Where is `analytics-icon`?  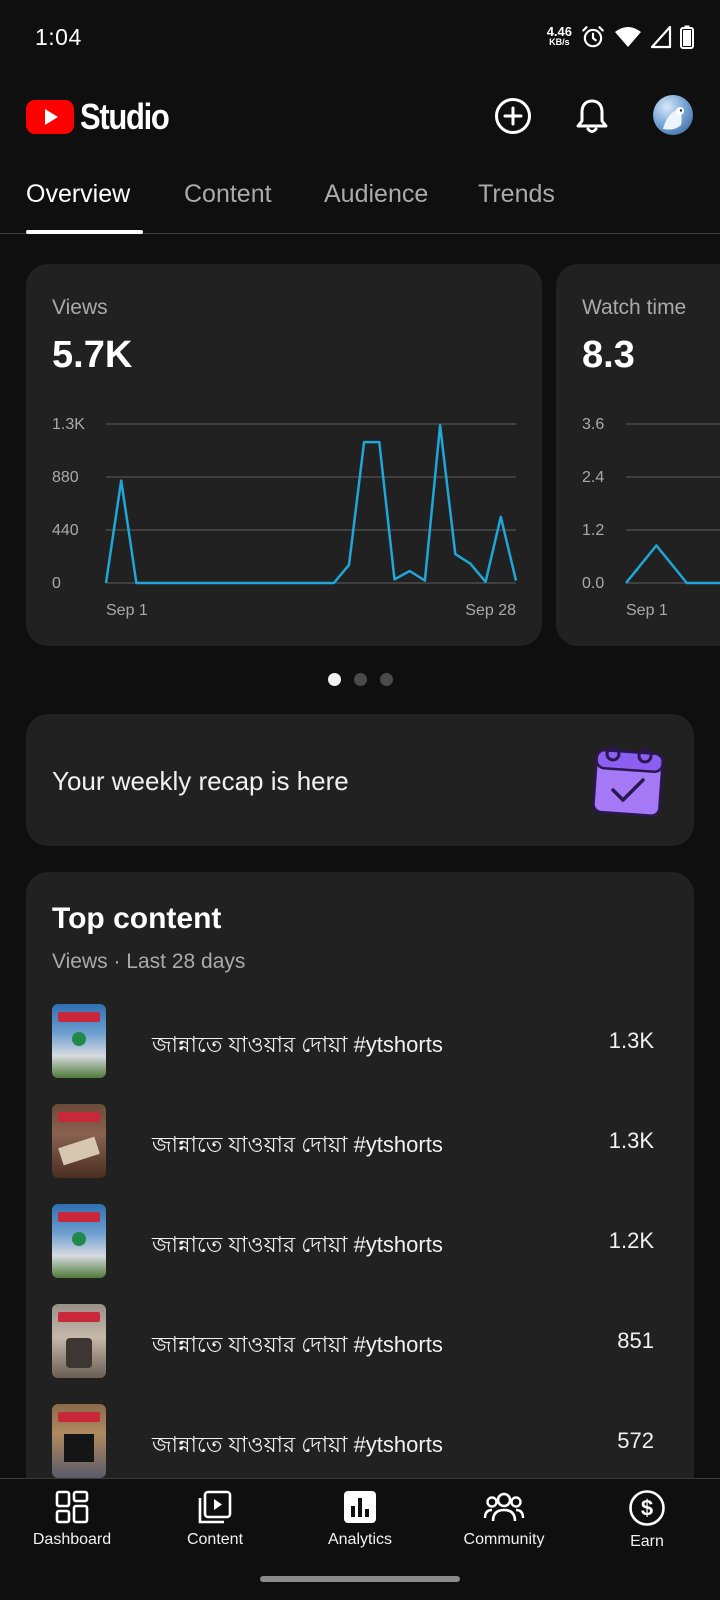 analytics-icon is located at coordinates (360, 1507).